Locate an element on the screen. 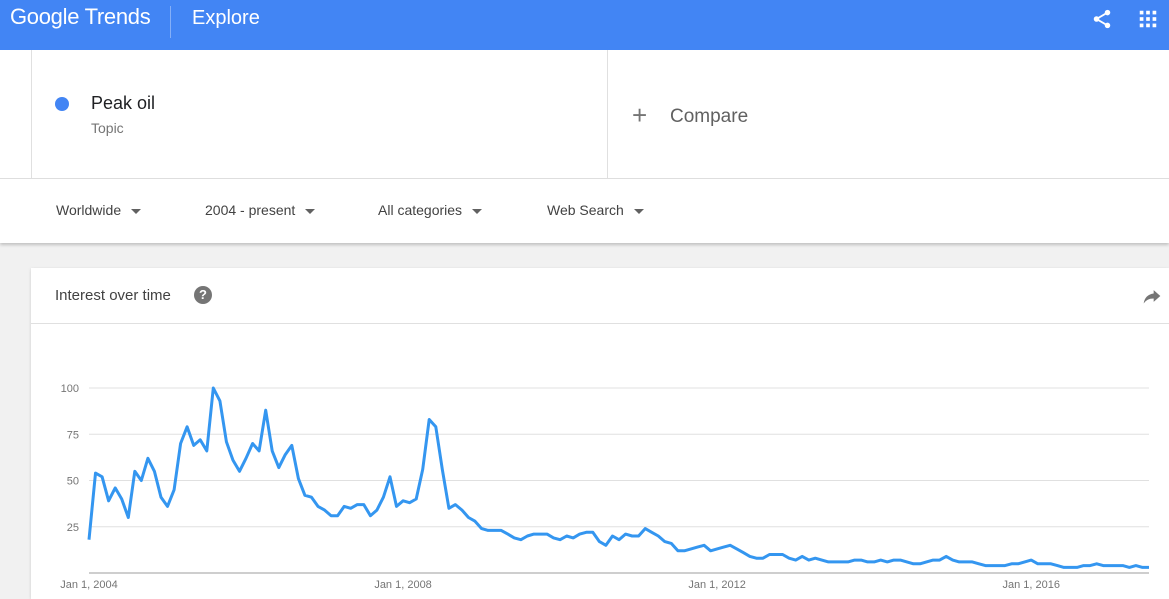 The image size is (1169, 599). region-filter: Worldwide is located at coordinates (99, 210).